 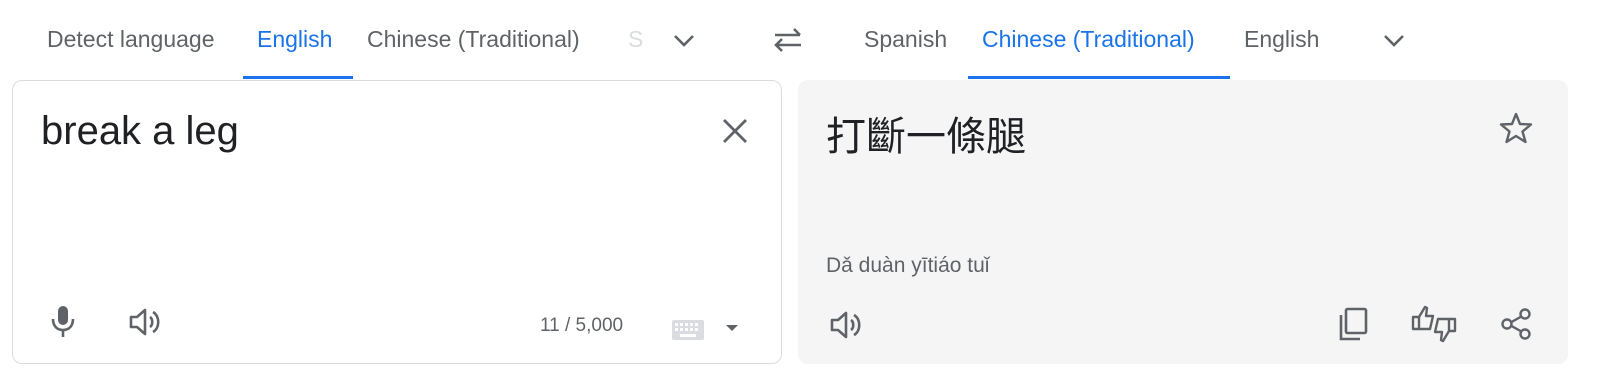 What do you see at coordinates (735, 131) in the screenshot?
I see `close-icon` at bounding box center [735, 131].